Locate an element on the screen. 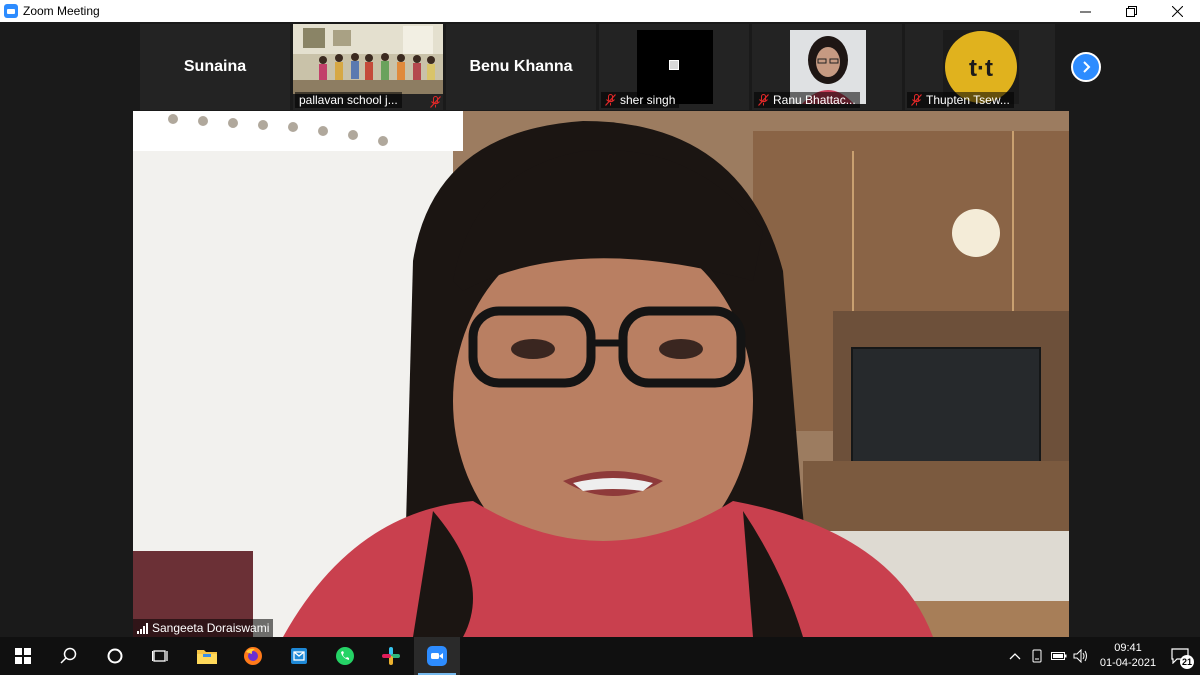 The image size is (1200, 675). zoom-icon is located at coordinates (437, 656).